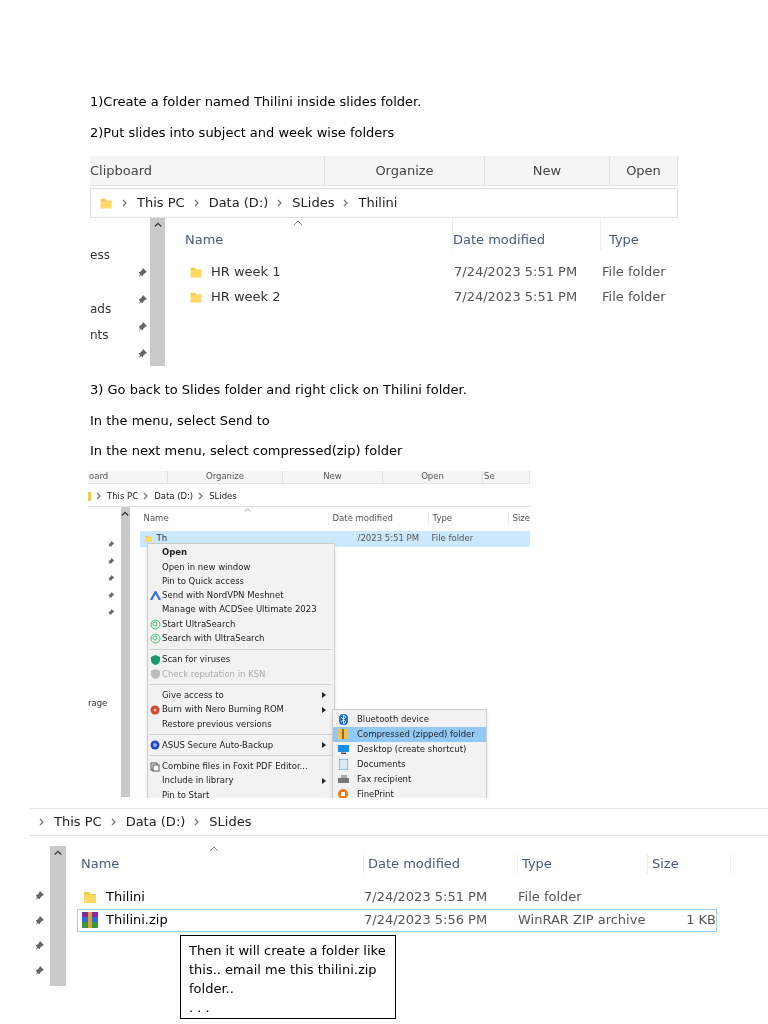 The image size is (768, 1024). I want to click on menu-item: Open, so click(241, 552).